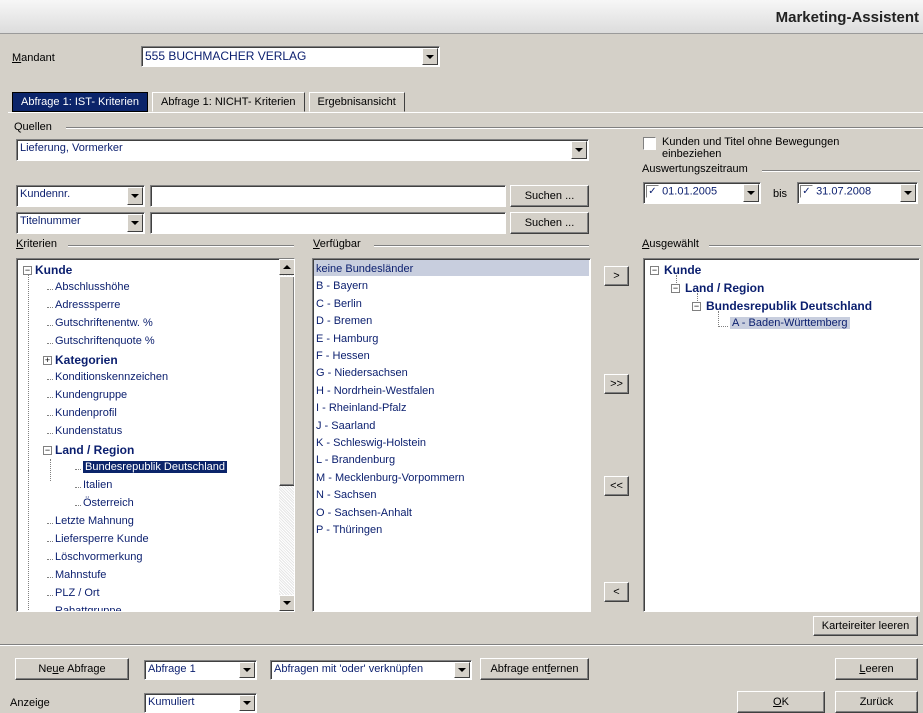 The image size is (923, 713). I want to click on mandant-select: 555 BUCHMACHER VERLAG, so click(290, 56).